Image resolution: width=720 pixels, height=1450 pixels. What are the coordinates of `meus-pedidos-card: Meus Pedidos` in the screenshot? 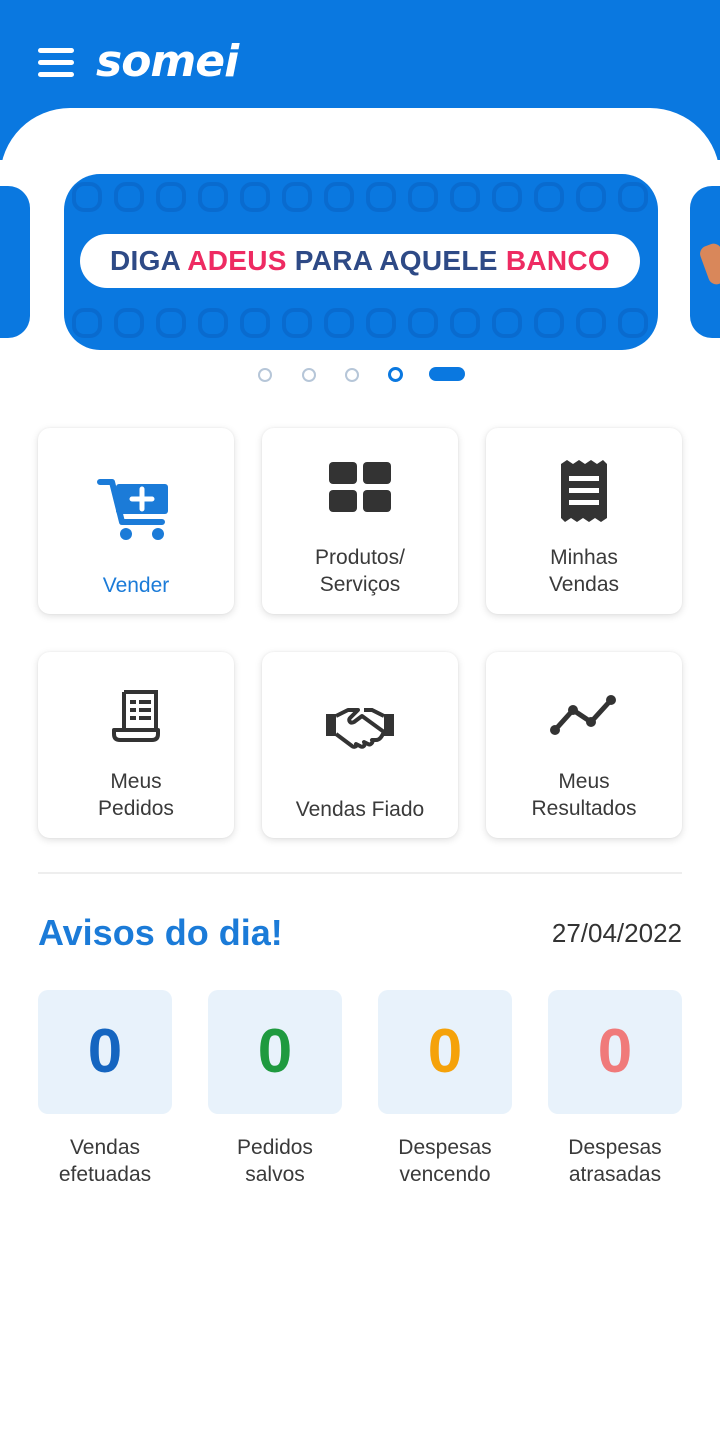 It's located at (136, 745).